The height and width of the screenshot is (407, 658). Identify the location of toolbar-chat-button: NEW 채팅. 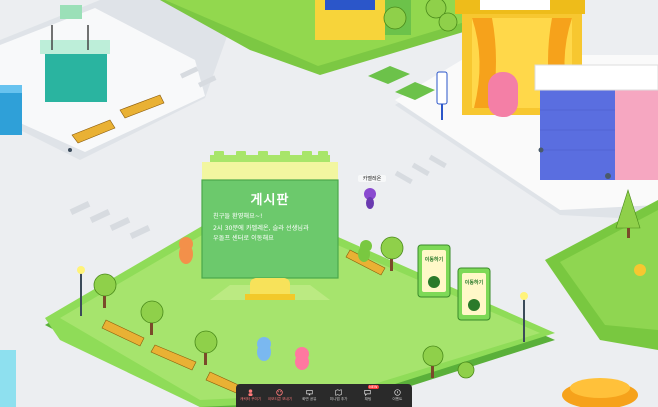
(368, 393).